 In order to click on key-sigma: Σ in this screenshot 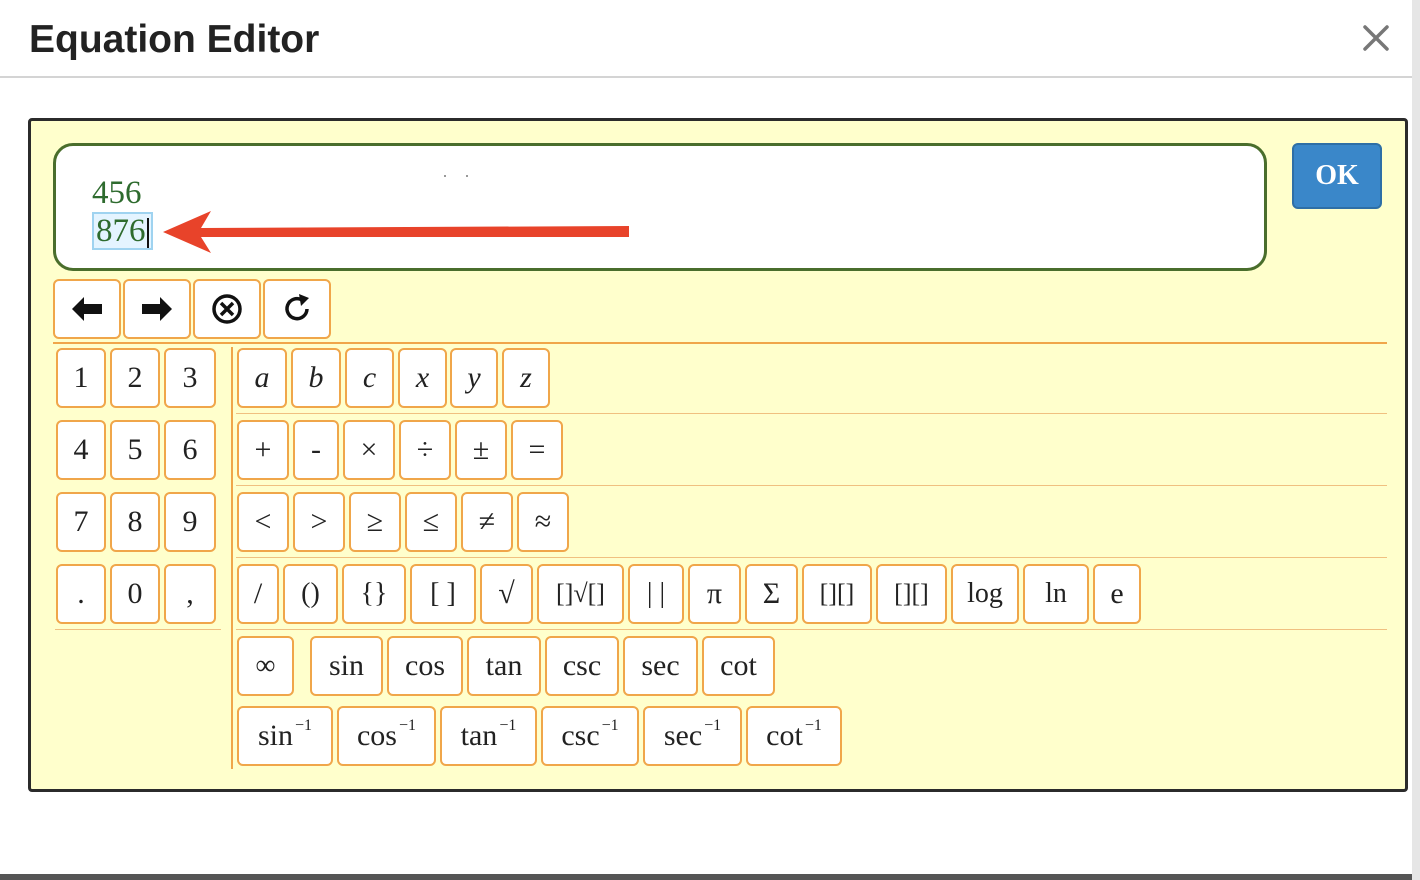, I will do `click(771, 594)`.